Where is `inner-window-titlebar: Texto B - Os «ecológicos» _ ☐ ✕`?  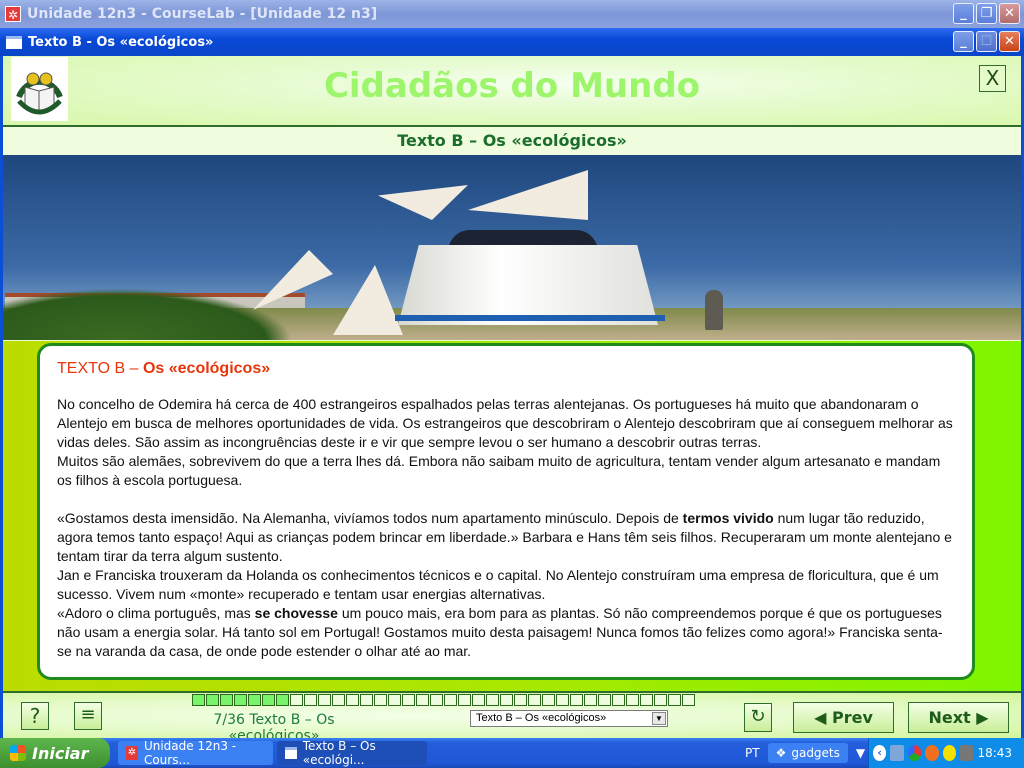 inner-window-titlebar: Texto B - Os «ecológicos» _ ☐ ✕ is located at coordinates (512, 42).